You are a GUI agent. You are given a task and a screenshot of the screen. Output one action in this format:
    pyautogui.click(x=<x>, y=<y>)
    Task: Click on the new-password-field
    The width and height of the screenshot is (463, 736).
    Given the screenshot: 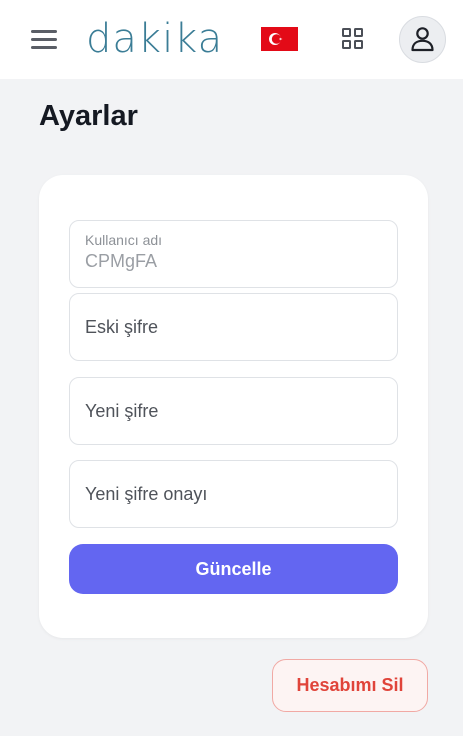 What is the action you would take?
    pyautogui.click(x=233, y=411)
    